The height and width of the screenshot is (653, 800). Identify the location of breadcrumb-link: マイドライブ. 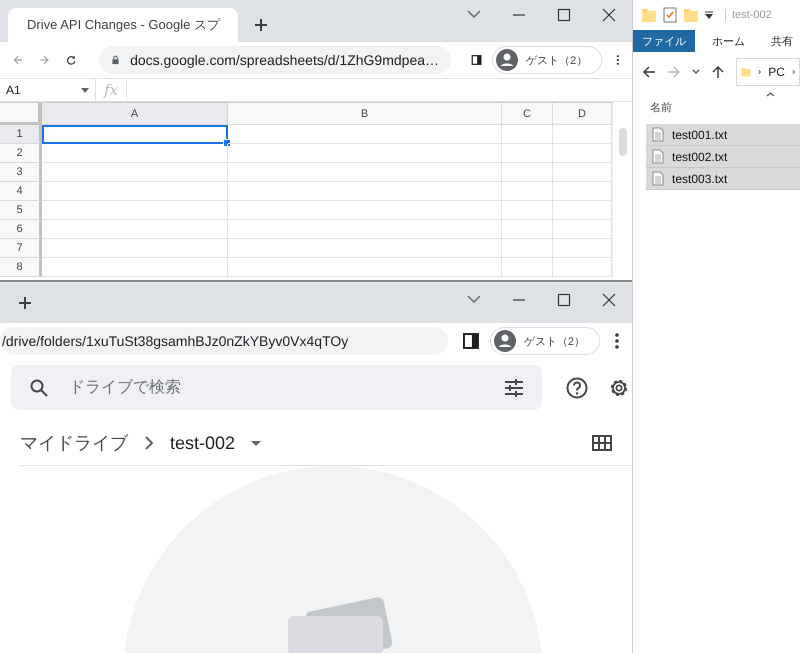
(74, 443).